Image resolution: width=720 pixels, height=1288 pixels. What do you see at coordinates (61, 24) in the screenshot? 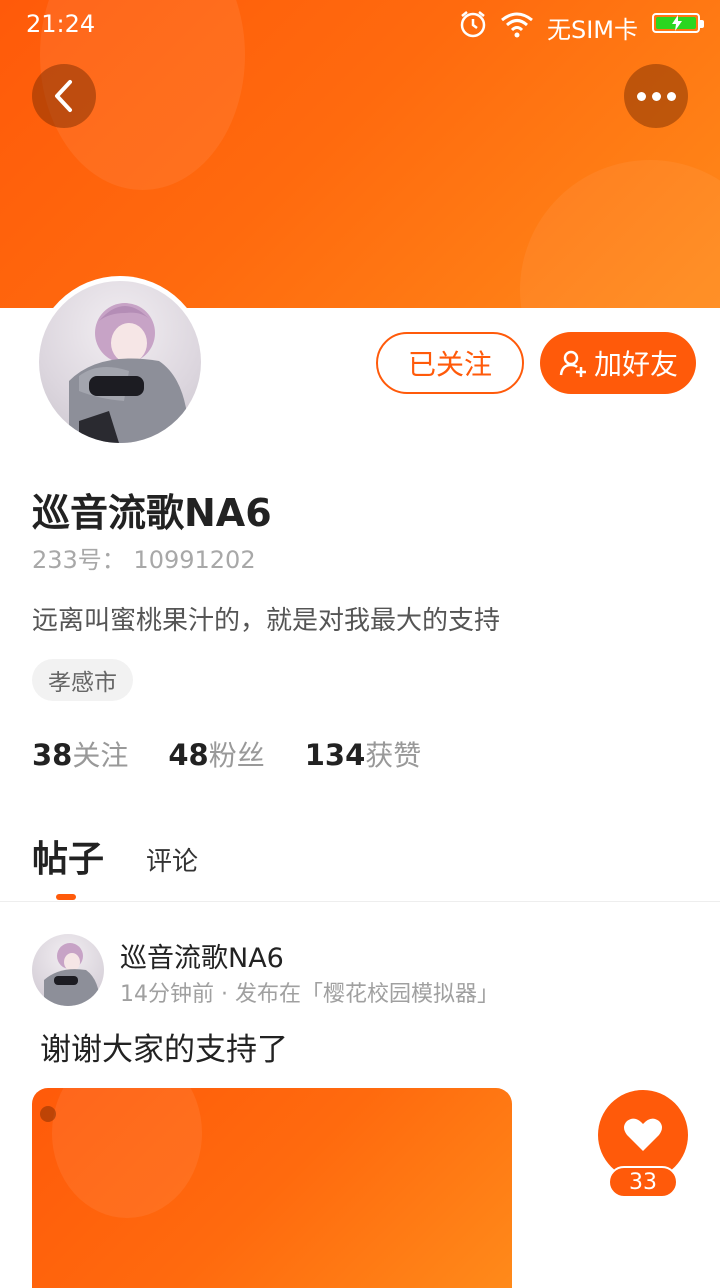
I see `status-time: 21:24` at bounding box center [61, 24].